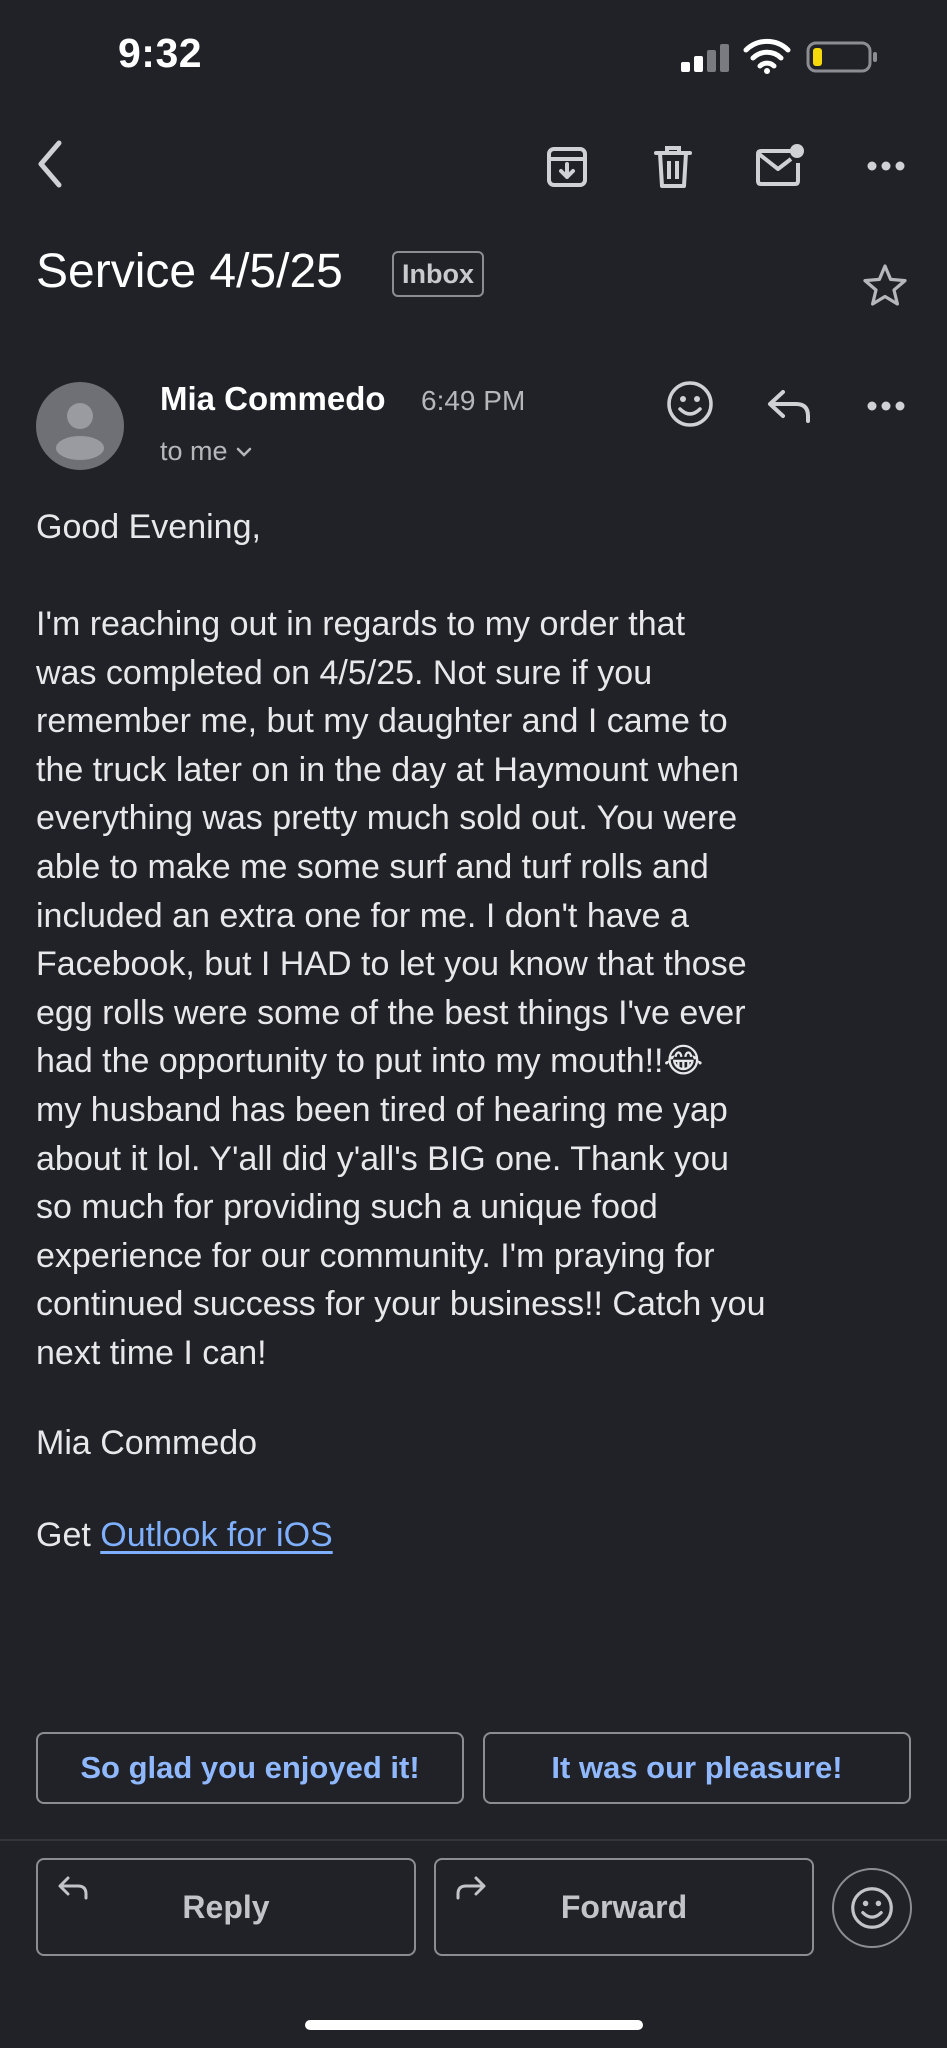  What do you see at coordinates (767, 56) in the screenshot?
I see `wifi-icon` at bounding box center [767, 56].